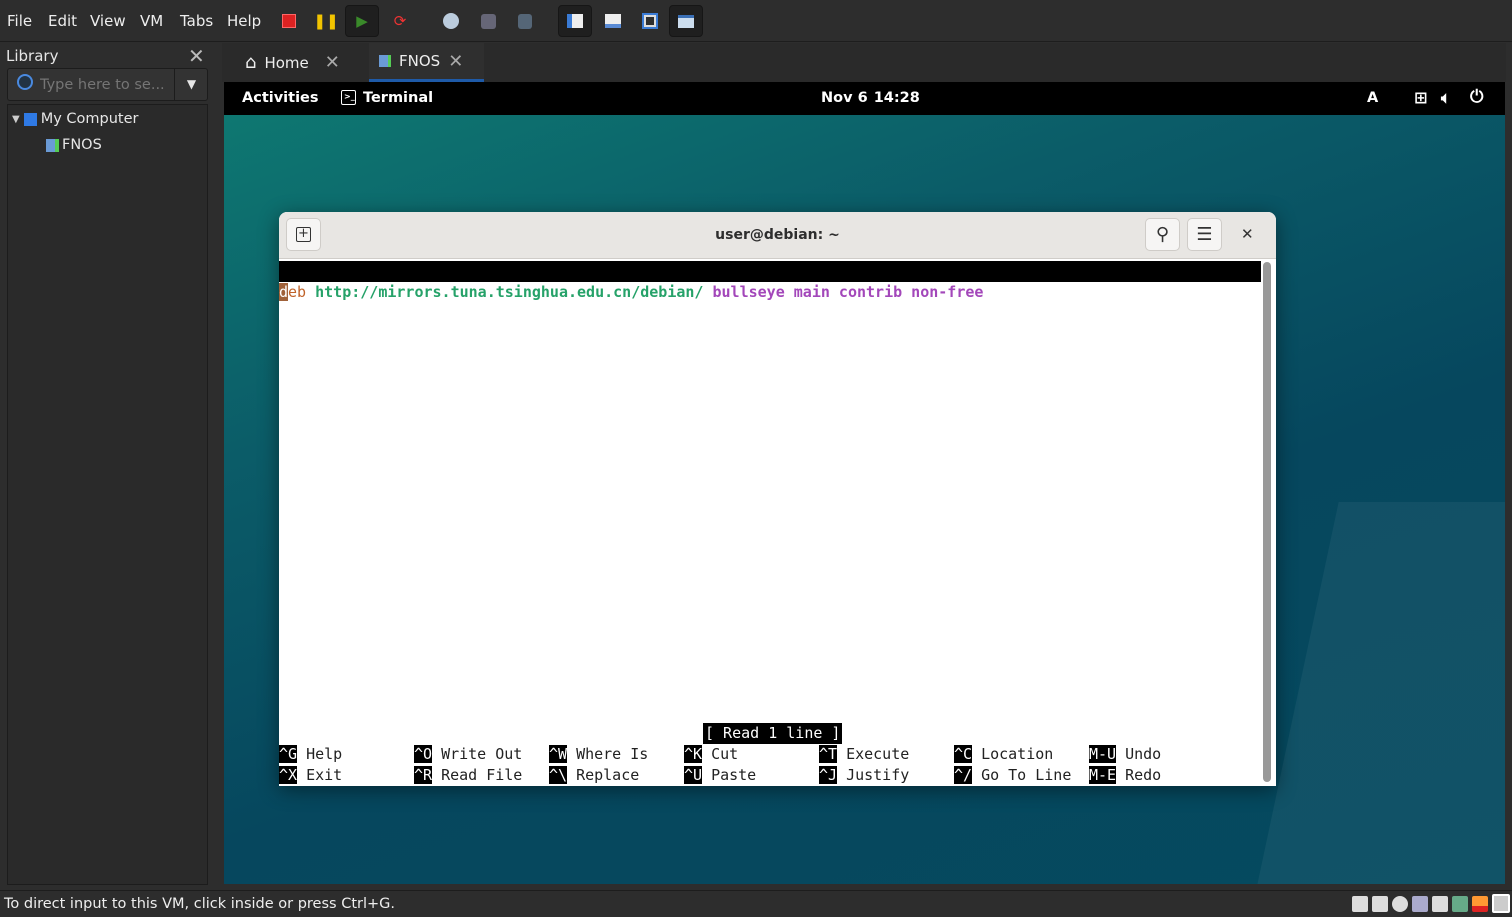 The width and height of the screenshot is (1512, 917). Describe the element at coordinates (62, 21) in the screenshot. I see `menu-edit: Edit` at that location.